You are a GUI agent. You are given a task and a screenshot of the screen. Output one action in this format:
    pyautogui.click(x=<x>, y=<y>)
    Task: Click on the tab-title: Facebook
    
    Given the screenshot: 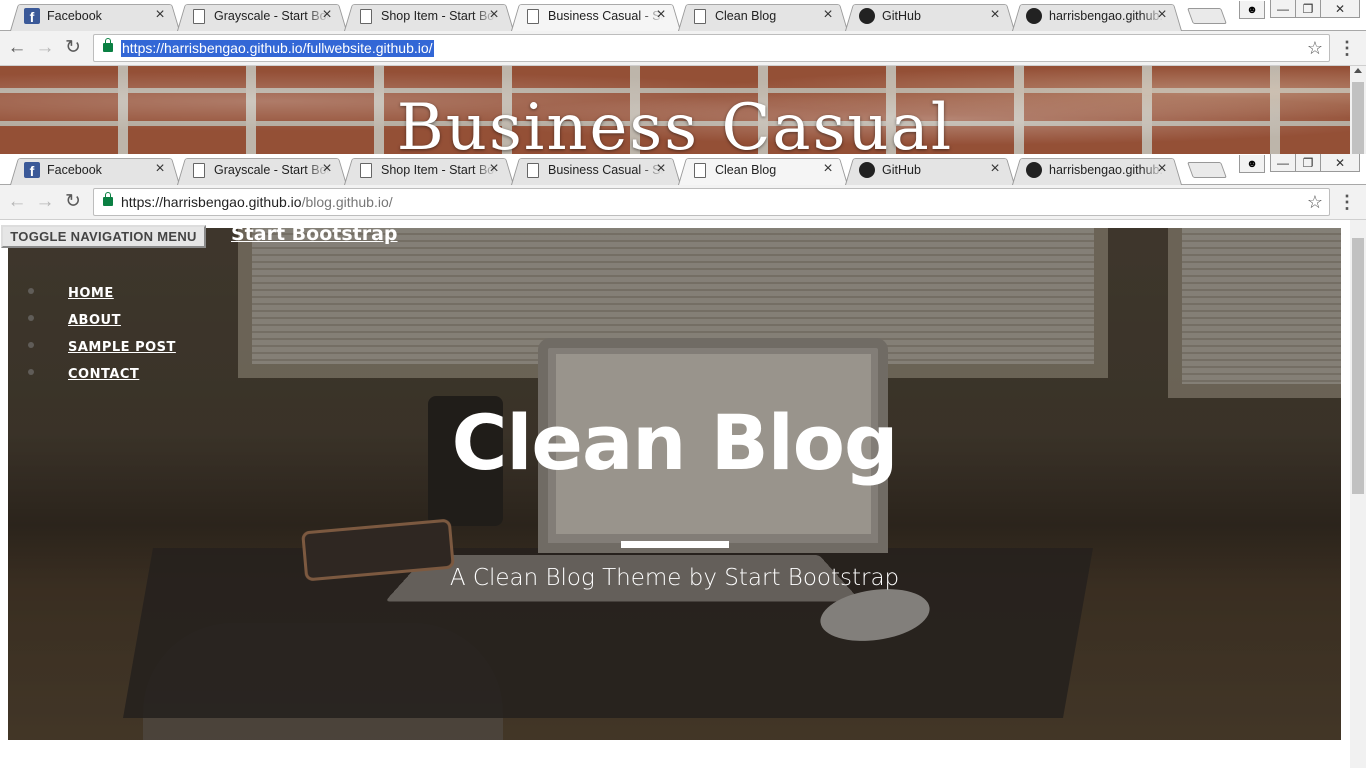 What is the action you would take?
    pyautogui.click(x=74, y=16)
    